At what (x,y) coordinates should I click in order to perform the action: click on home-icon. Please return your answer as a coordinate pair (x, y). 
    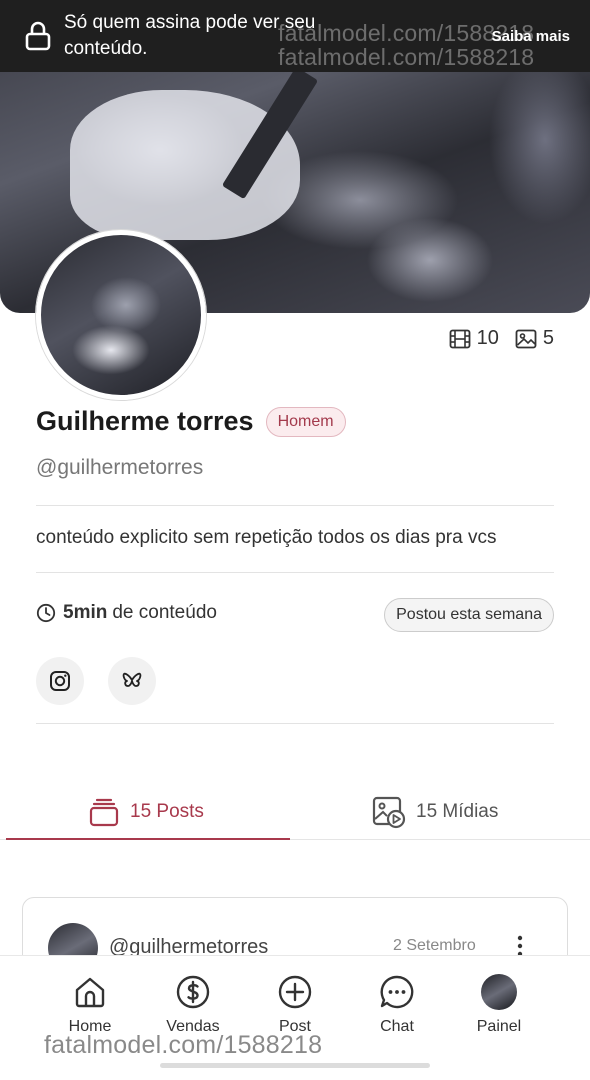
    Looking at the image, I should click on (90, 992).